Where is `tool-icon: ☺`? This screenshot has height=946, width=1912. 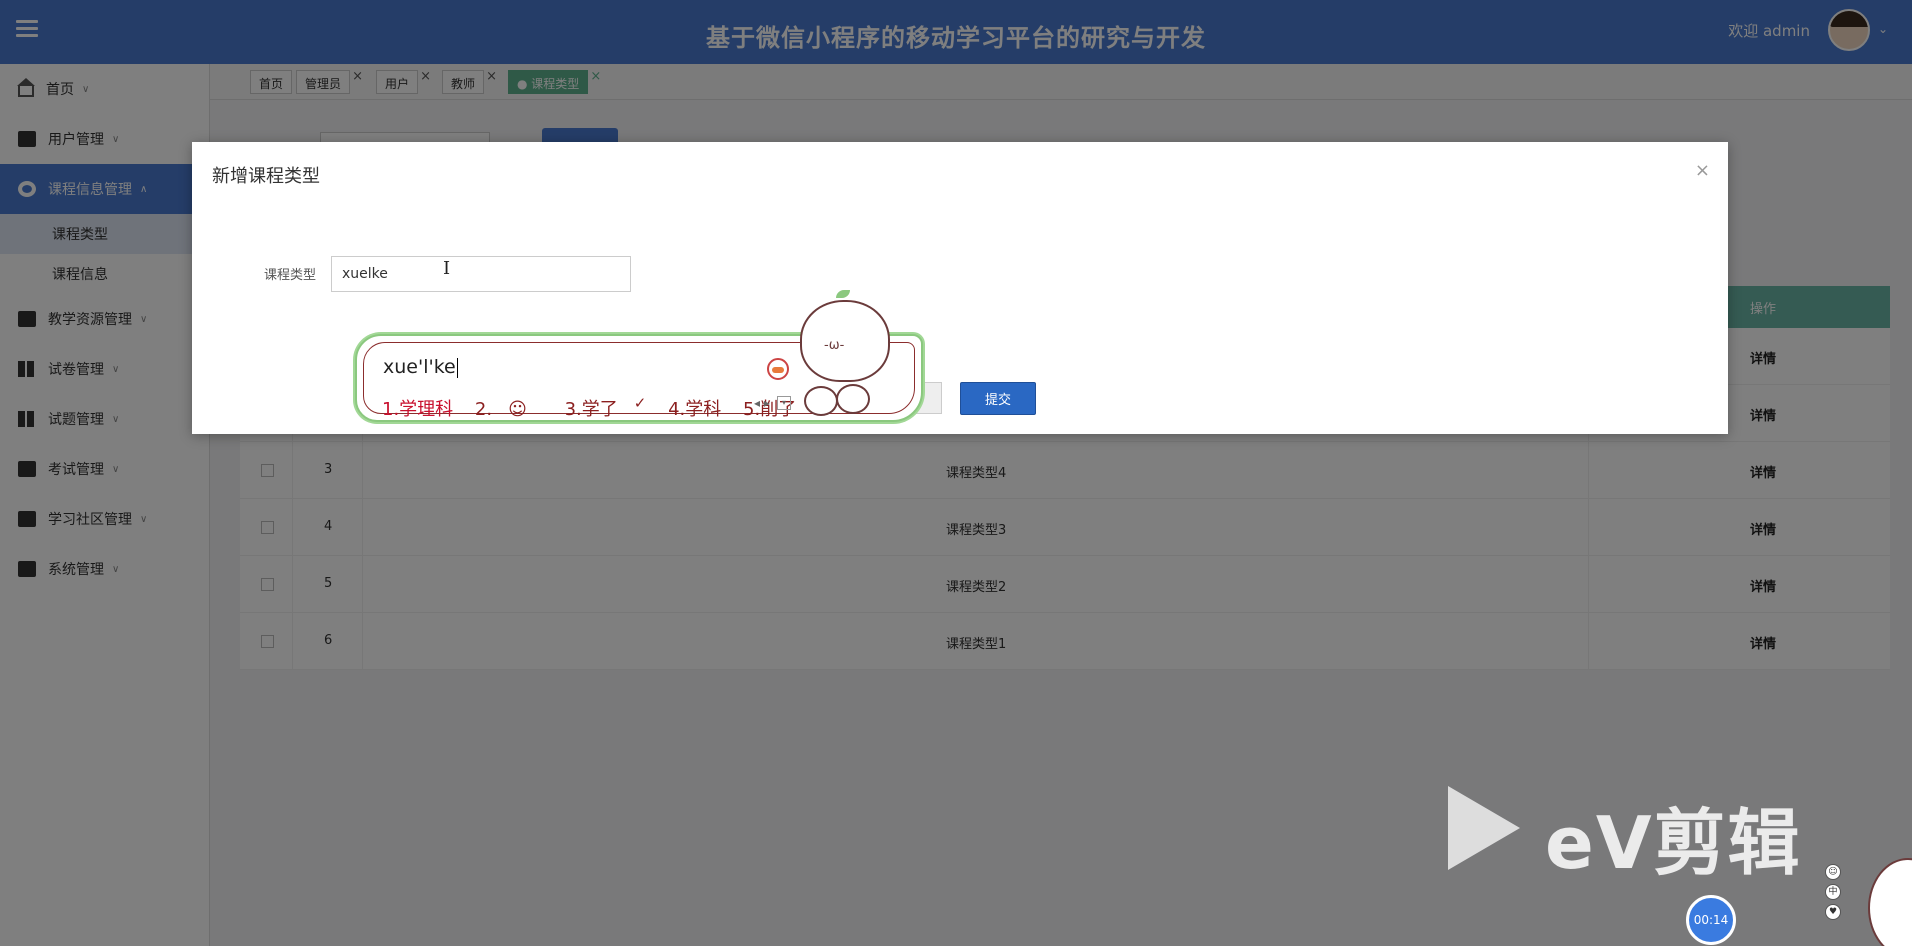 tool-icon: ☺ is located at coordinates (1833, 872).